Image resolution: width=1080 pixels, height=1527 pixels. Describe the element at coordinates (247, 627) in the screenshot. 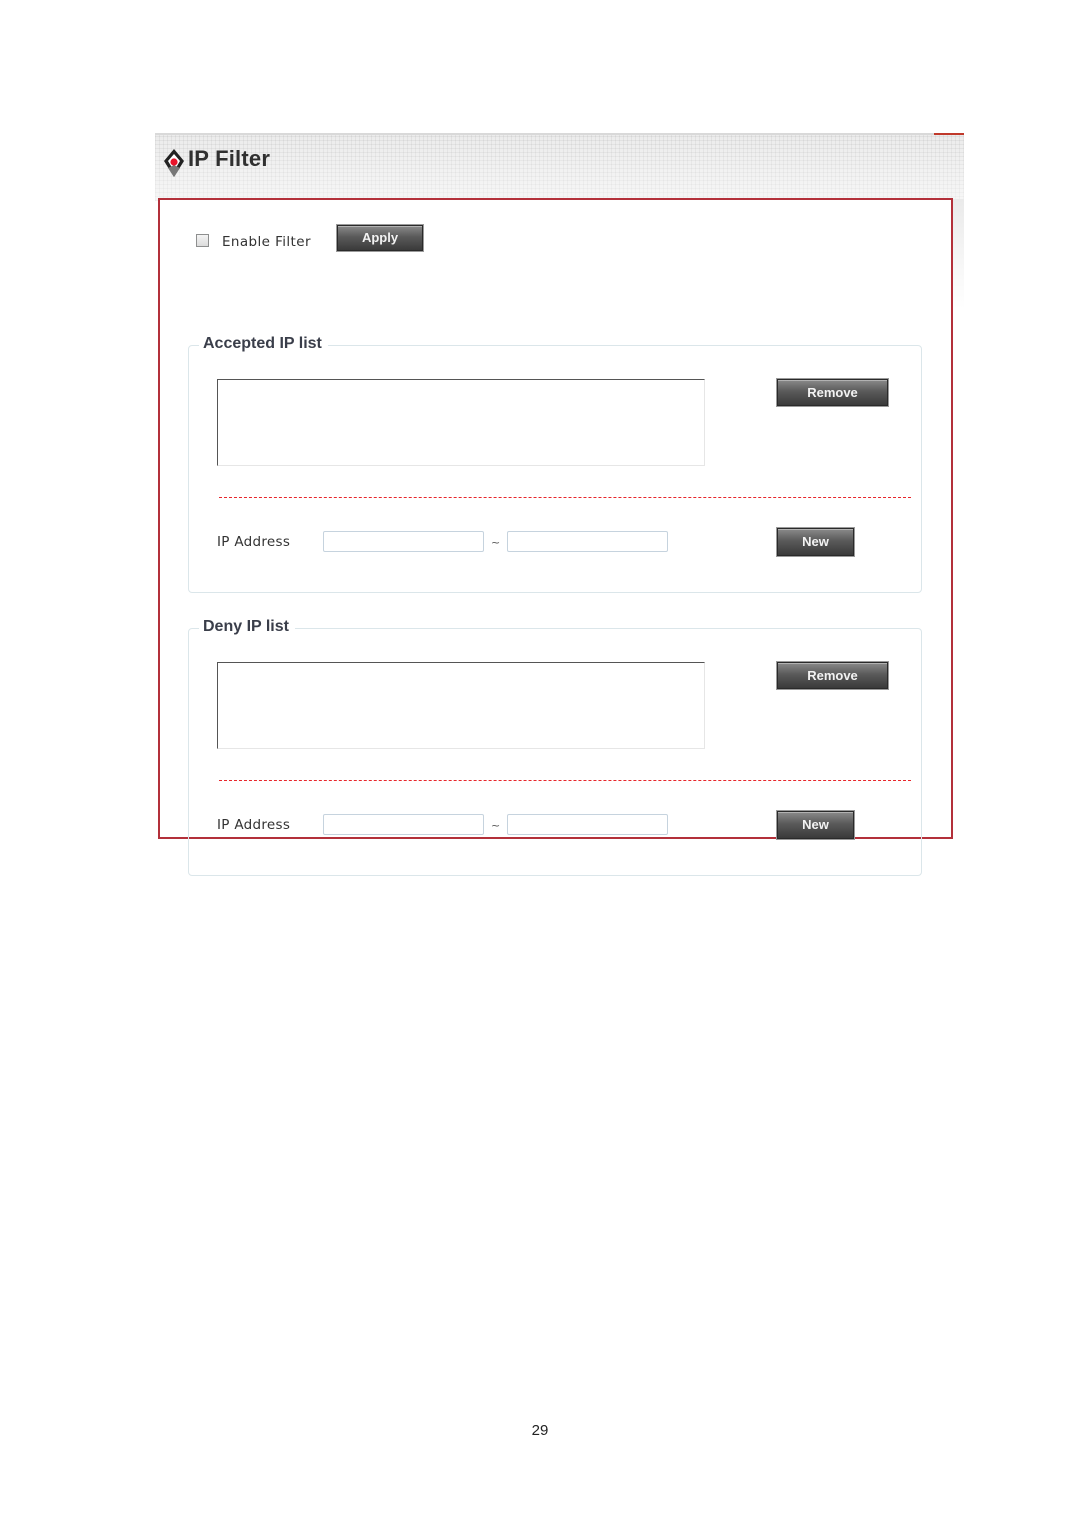

I see `deny-ip-legend: Deny IP list` at that location.